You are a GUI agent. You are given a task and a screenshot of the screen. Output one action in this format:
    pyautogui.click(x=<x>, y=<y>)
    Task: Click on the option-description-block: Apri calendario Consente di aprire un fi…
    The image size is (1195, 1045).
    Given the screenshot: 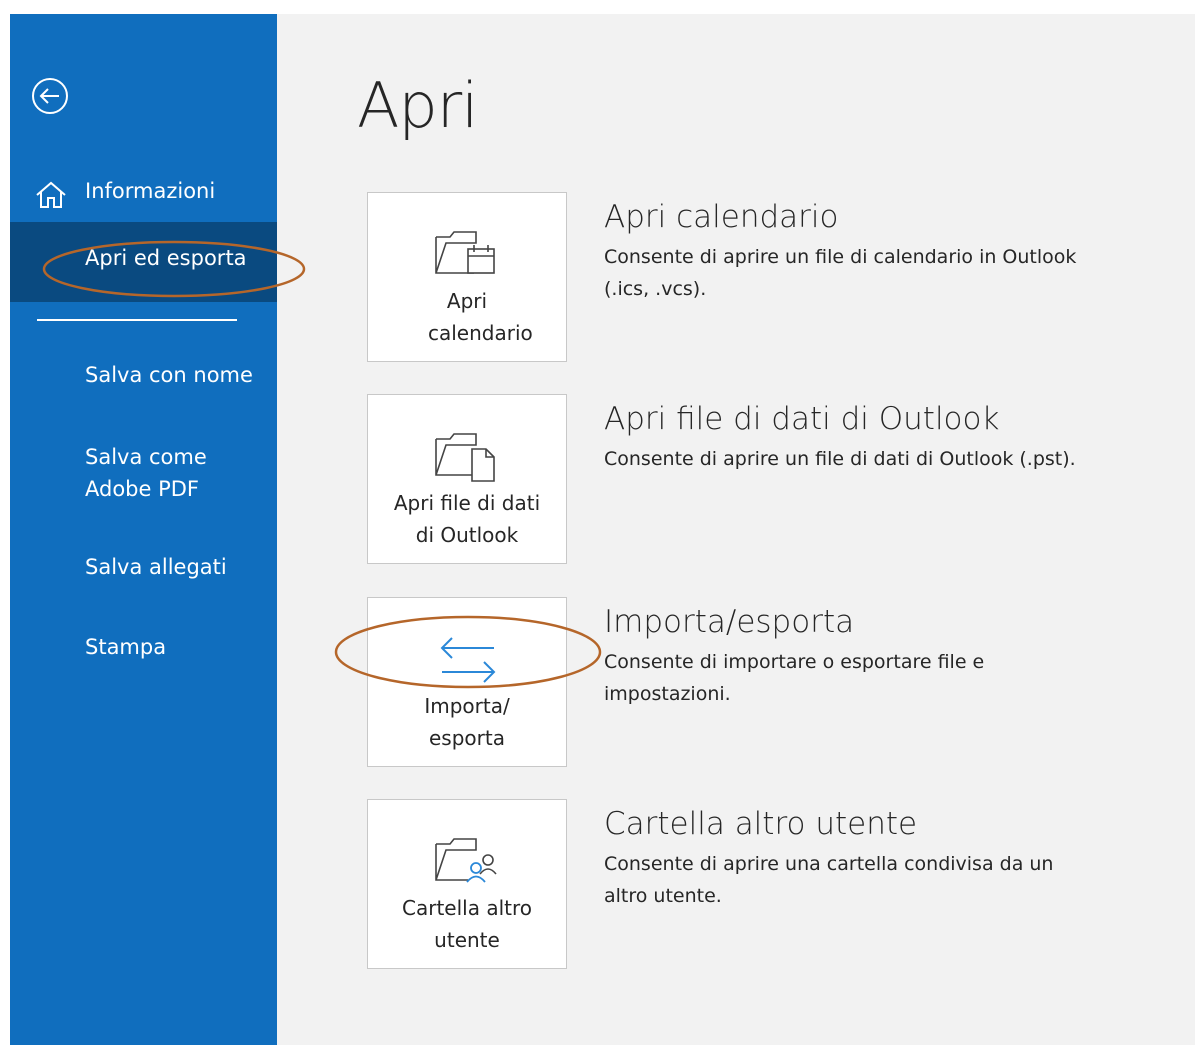 What is the action you would take?
    pyautogui.click(x=844, y=252)
    